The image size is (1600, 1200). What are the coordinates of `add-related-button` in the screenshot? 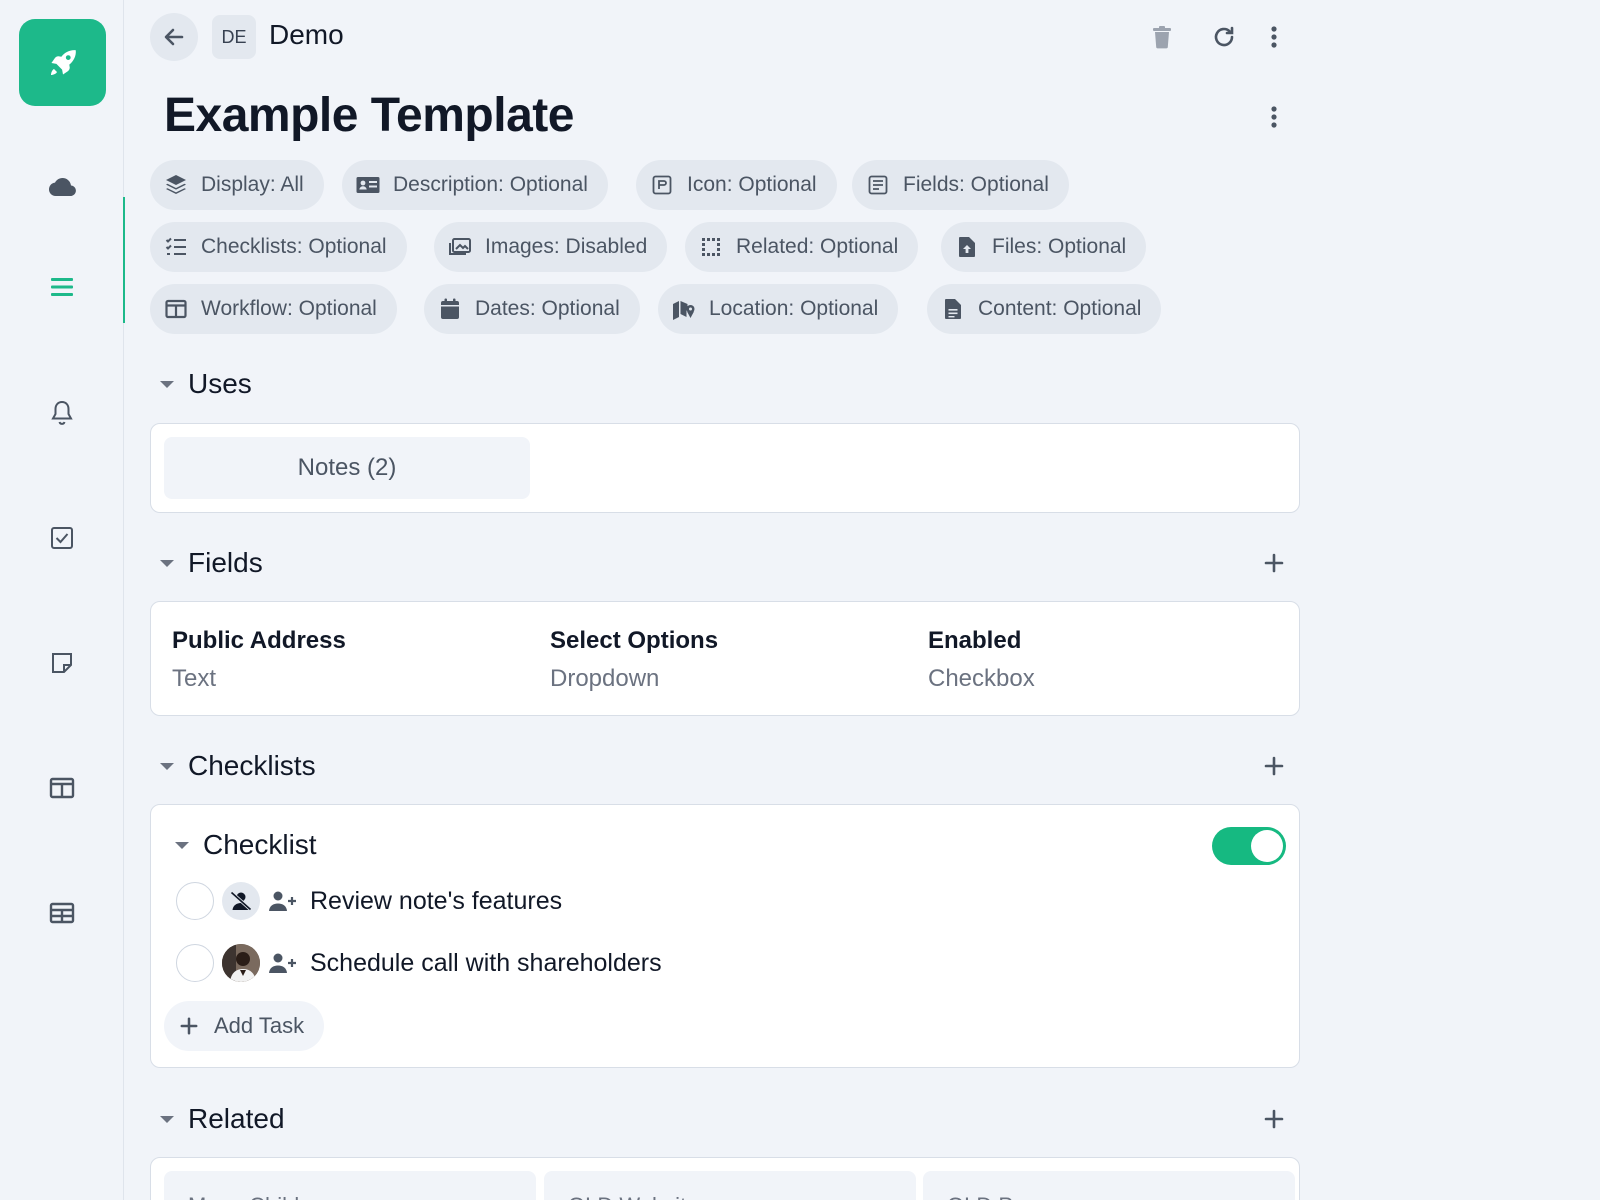 It's located at (1274, 1119).